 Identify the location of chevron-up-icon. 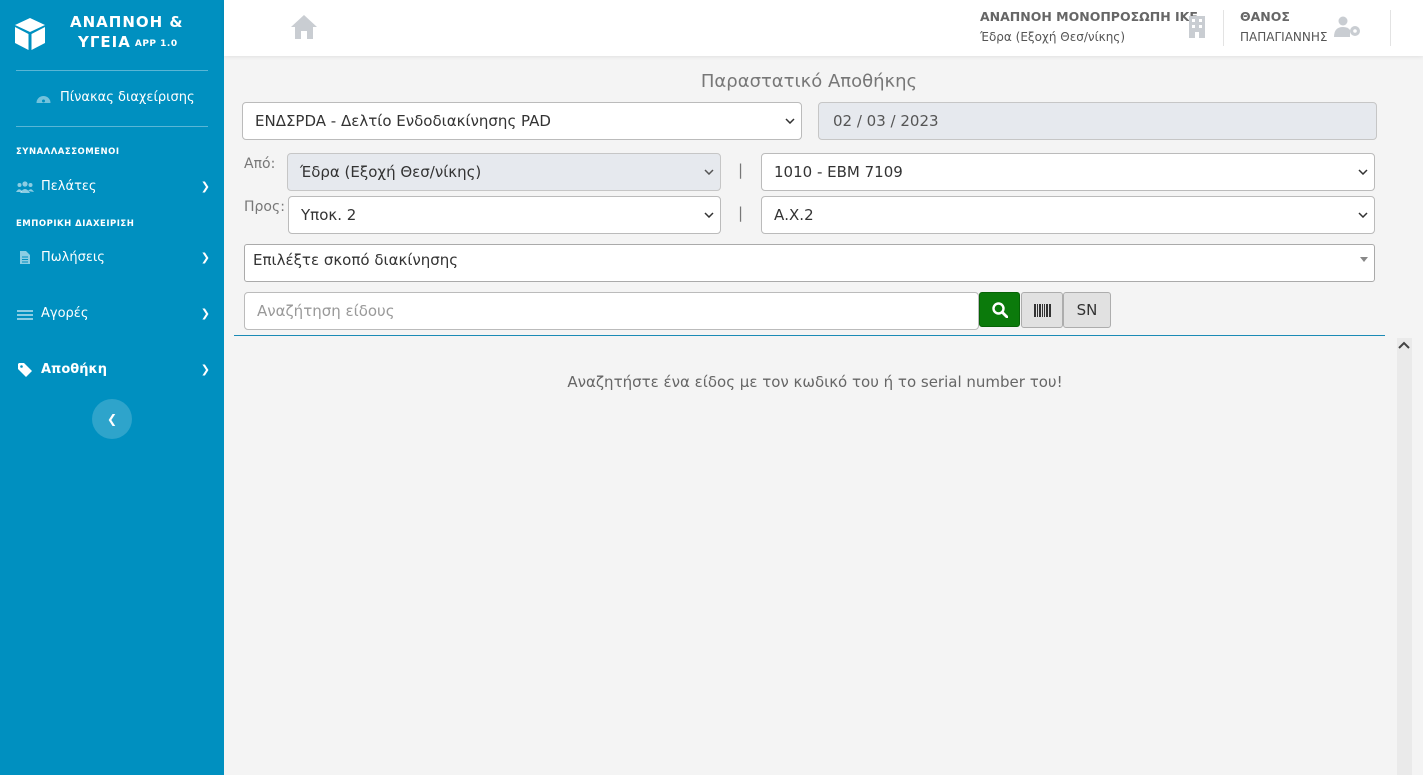
(1404, 346).